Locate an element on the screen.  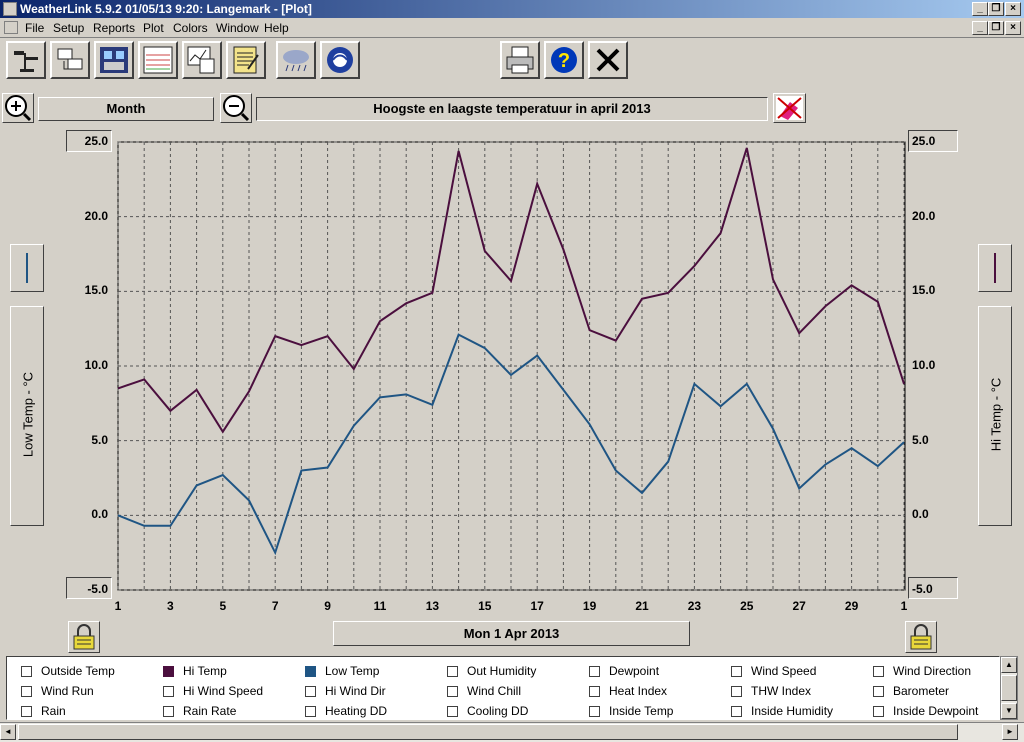
y-tick-left: 15.0 is located at coordinates (96, 290).